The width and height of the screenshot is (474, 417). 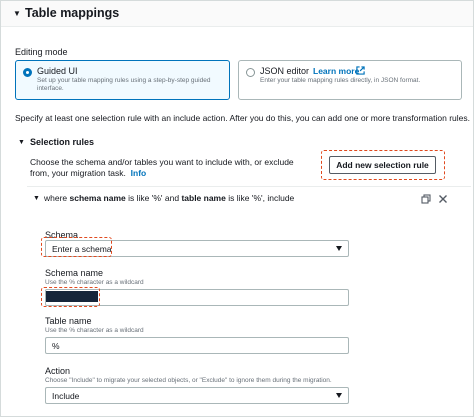 I want to click on close-icon, so click(x=443, y=199).